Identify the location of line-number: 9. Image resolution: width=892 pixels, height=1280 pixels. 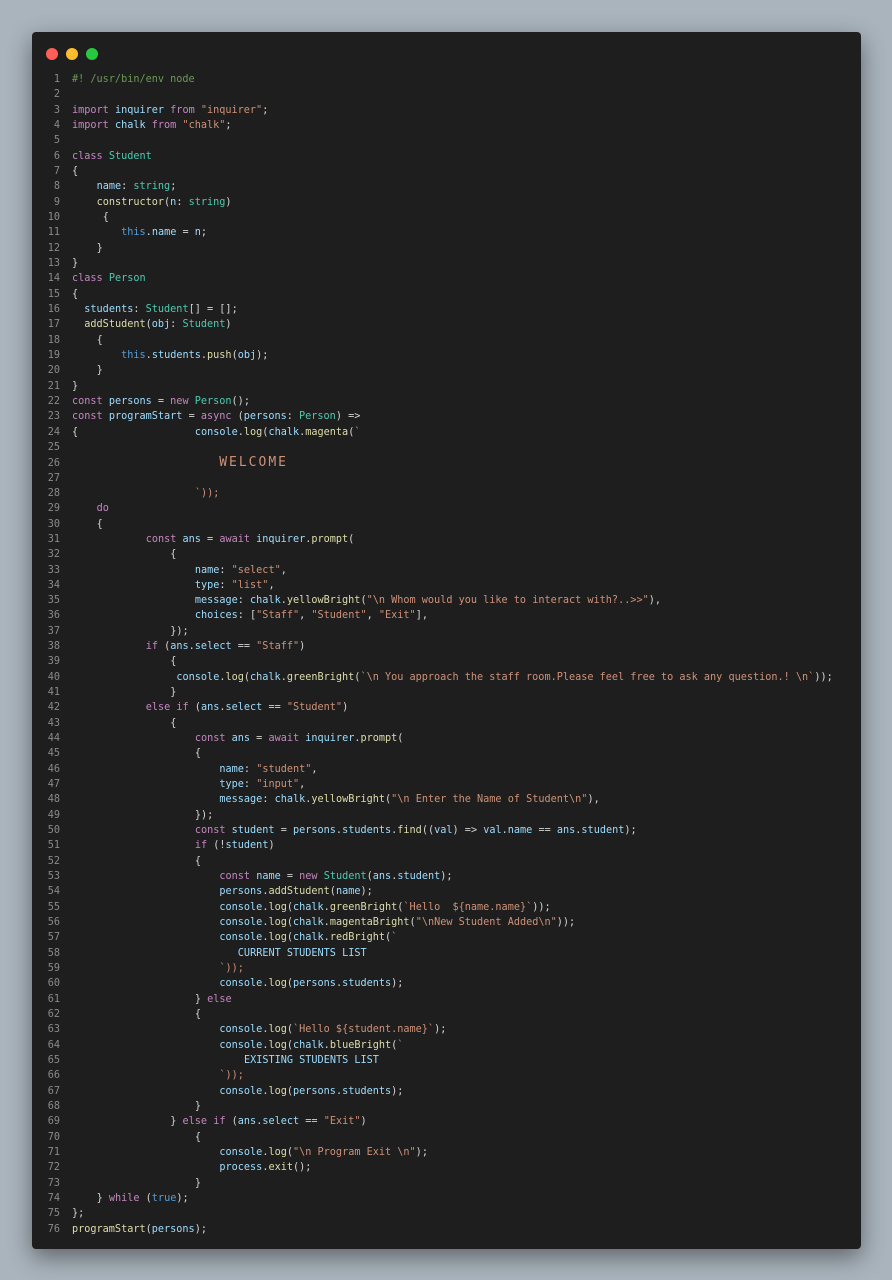
(56, 202).